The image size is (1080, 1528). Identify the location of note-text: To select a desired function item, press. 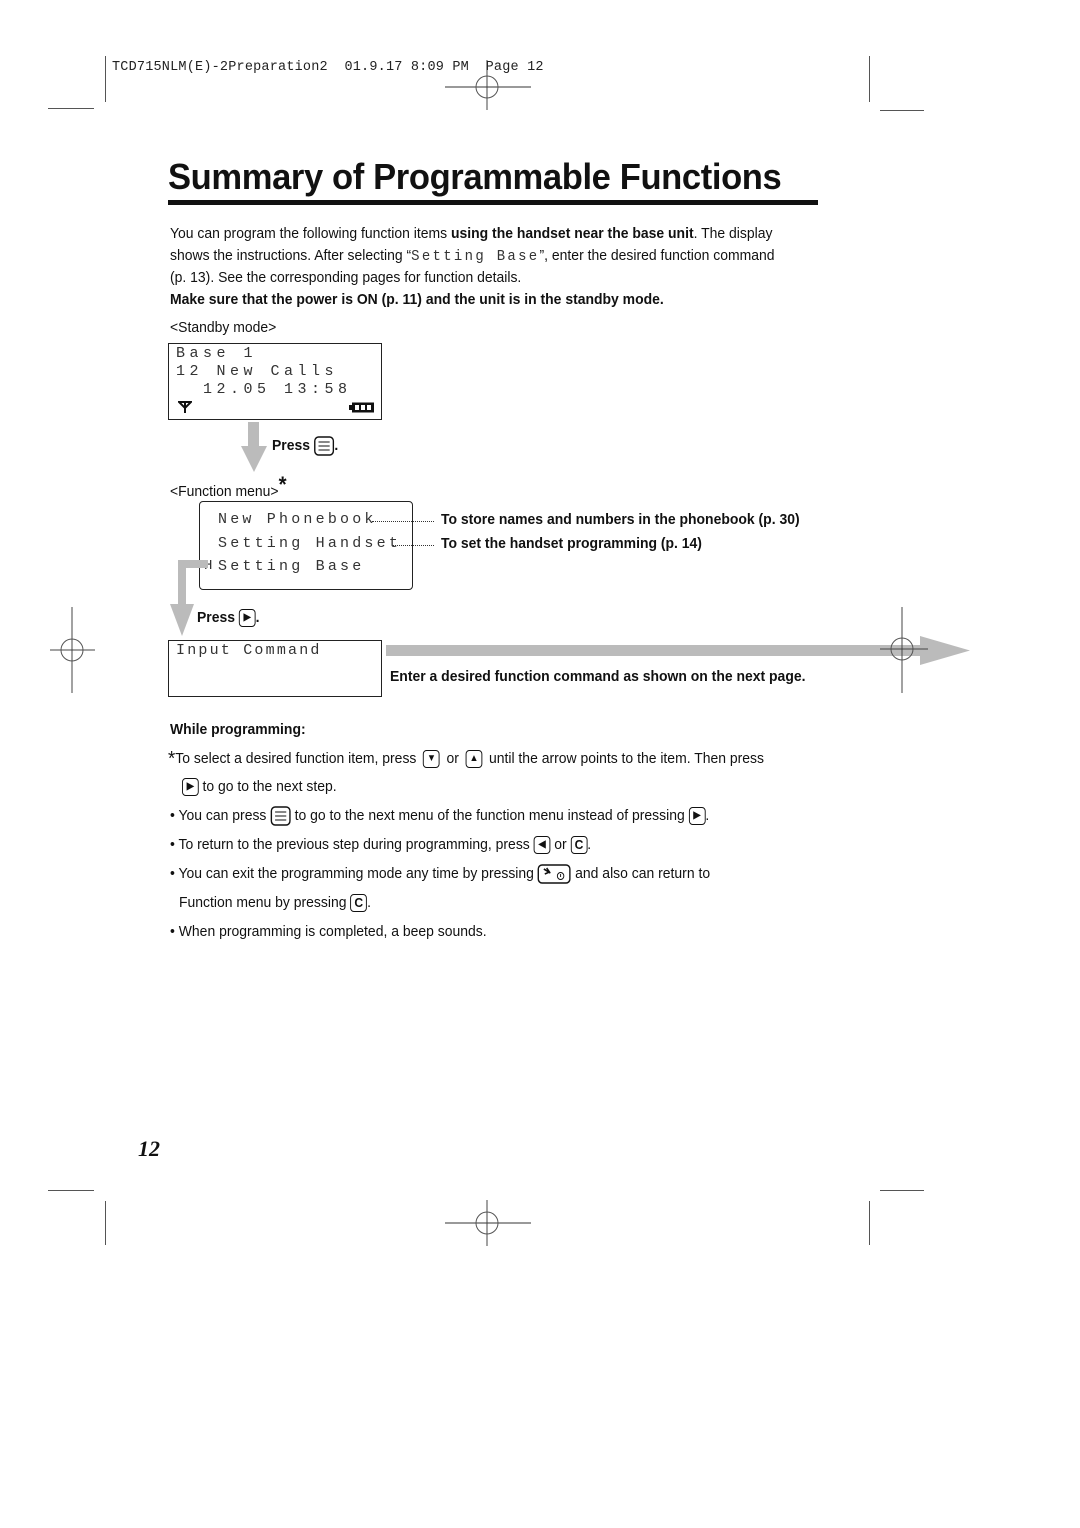
(296, 758).